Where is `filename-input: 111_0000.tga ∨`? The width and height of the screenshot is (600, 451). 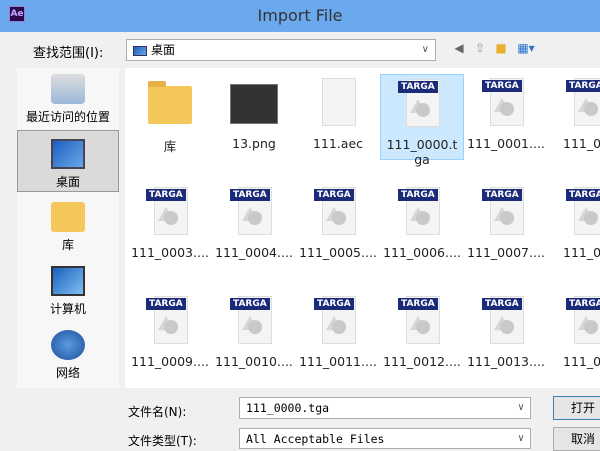
filename-input: 111_0000.tga ∨ is located at coordinates (385, 408).